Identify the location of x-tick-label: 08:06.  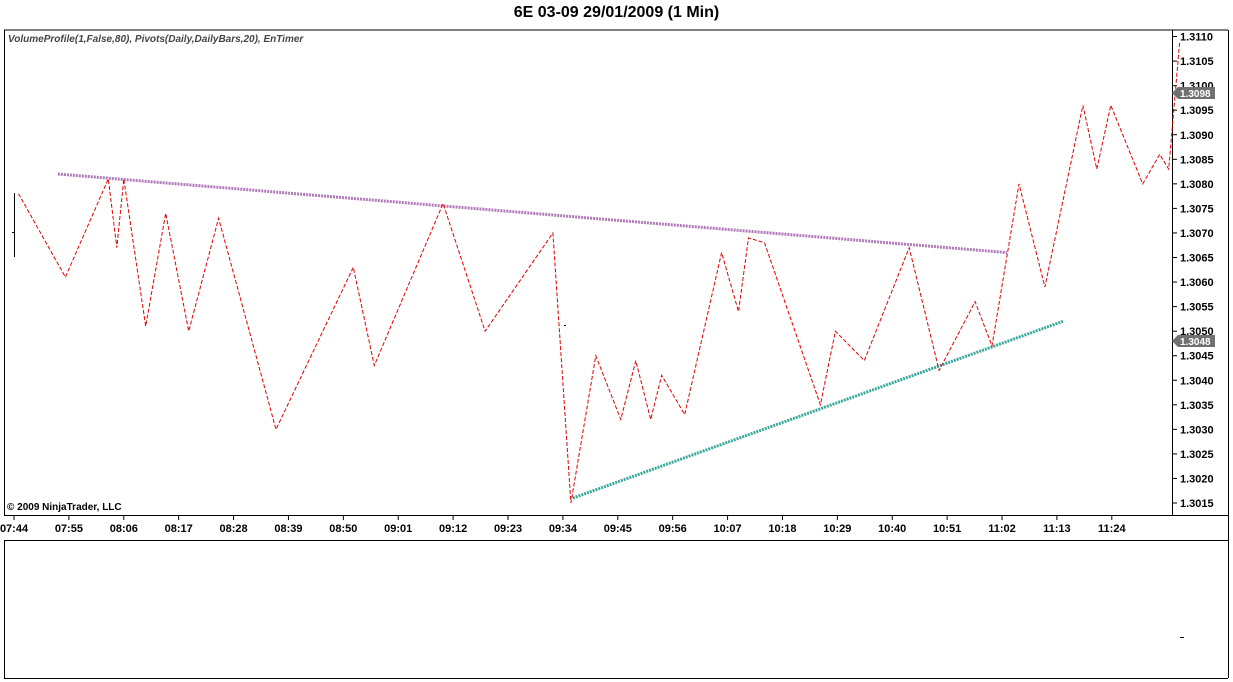
(124, 529).